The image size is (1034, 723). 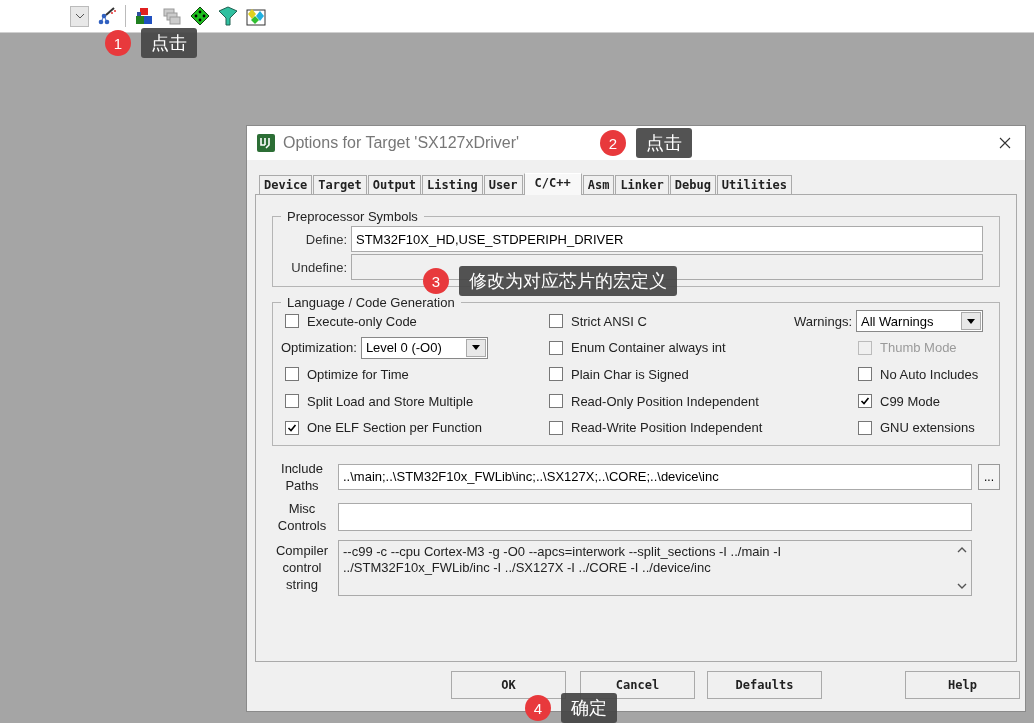 I want to click on dialog-button: Defaults, so click(x=764, y=685).